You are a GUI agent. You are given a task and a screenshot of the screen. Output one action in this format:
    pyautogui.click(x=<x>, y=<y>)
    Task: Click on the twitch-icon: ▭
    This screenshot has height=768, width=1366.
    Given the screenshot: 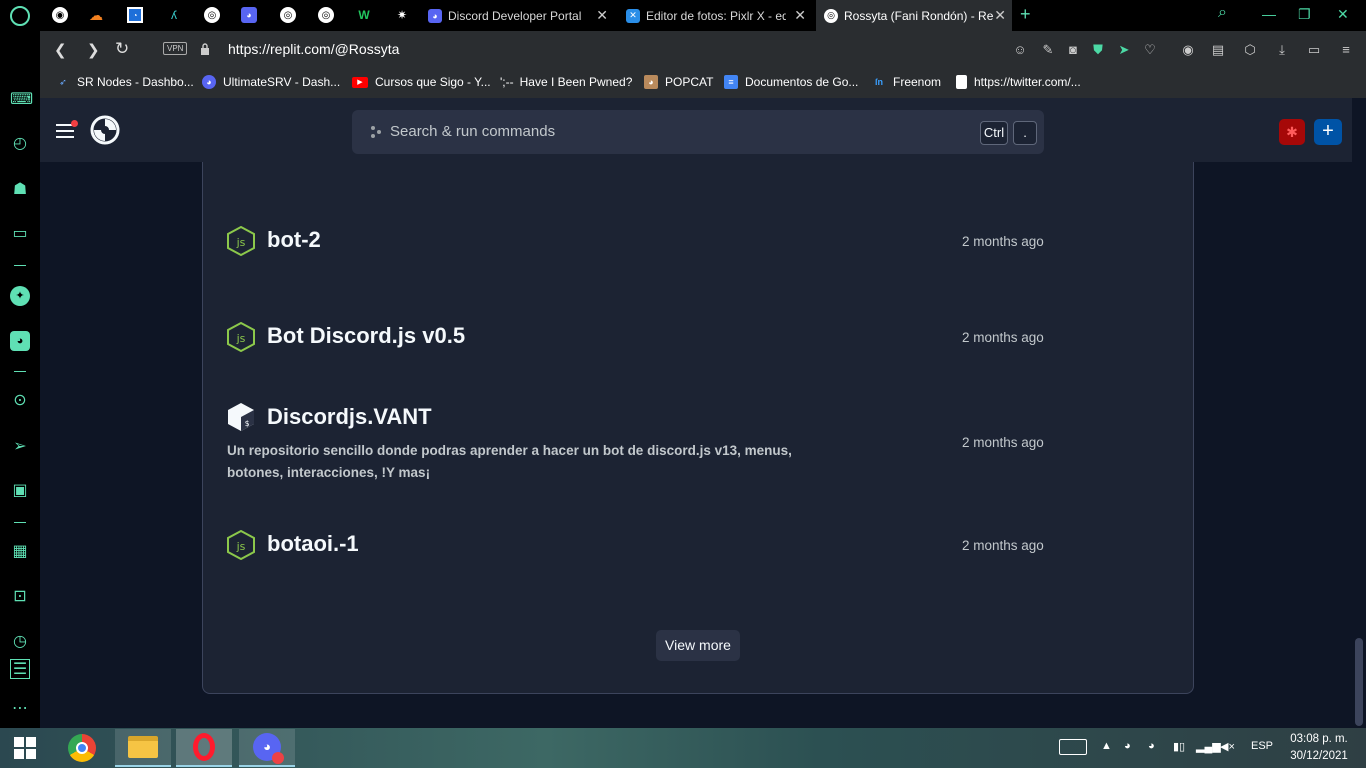 What is the action you would take?
    pyautogui.click(x=20, y=234)
    